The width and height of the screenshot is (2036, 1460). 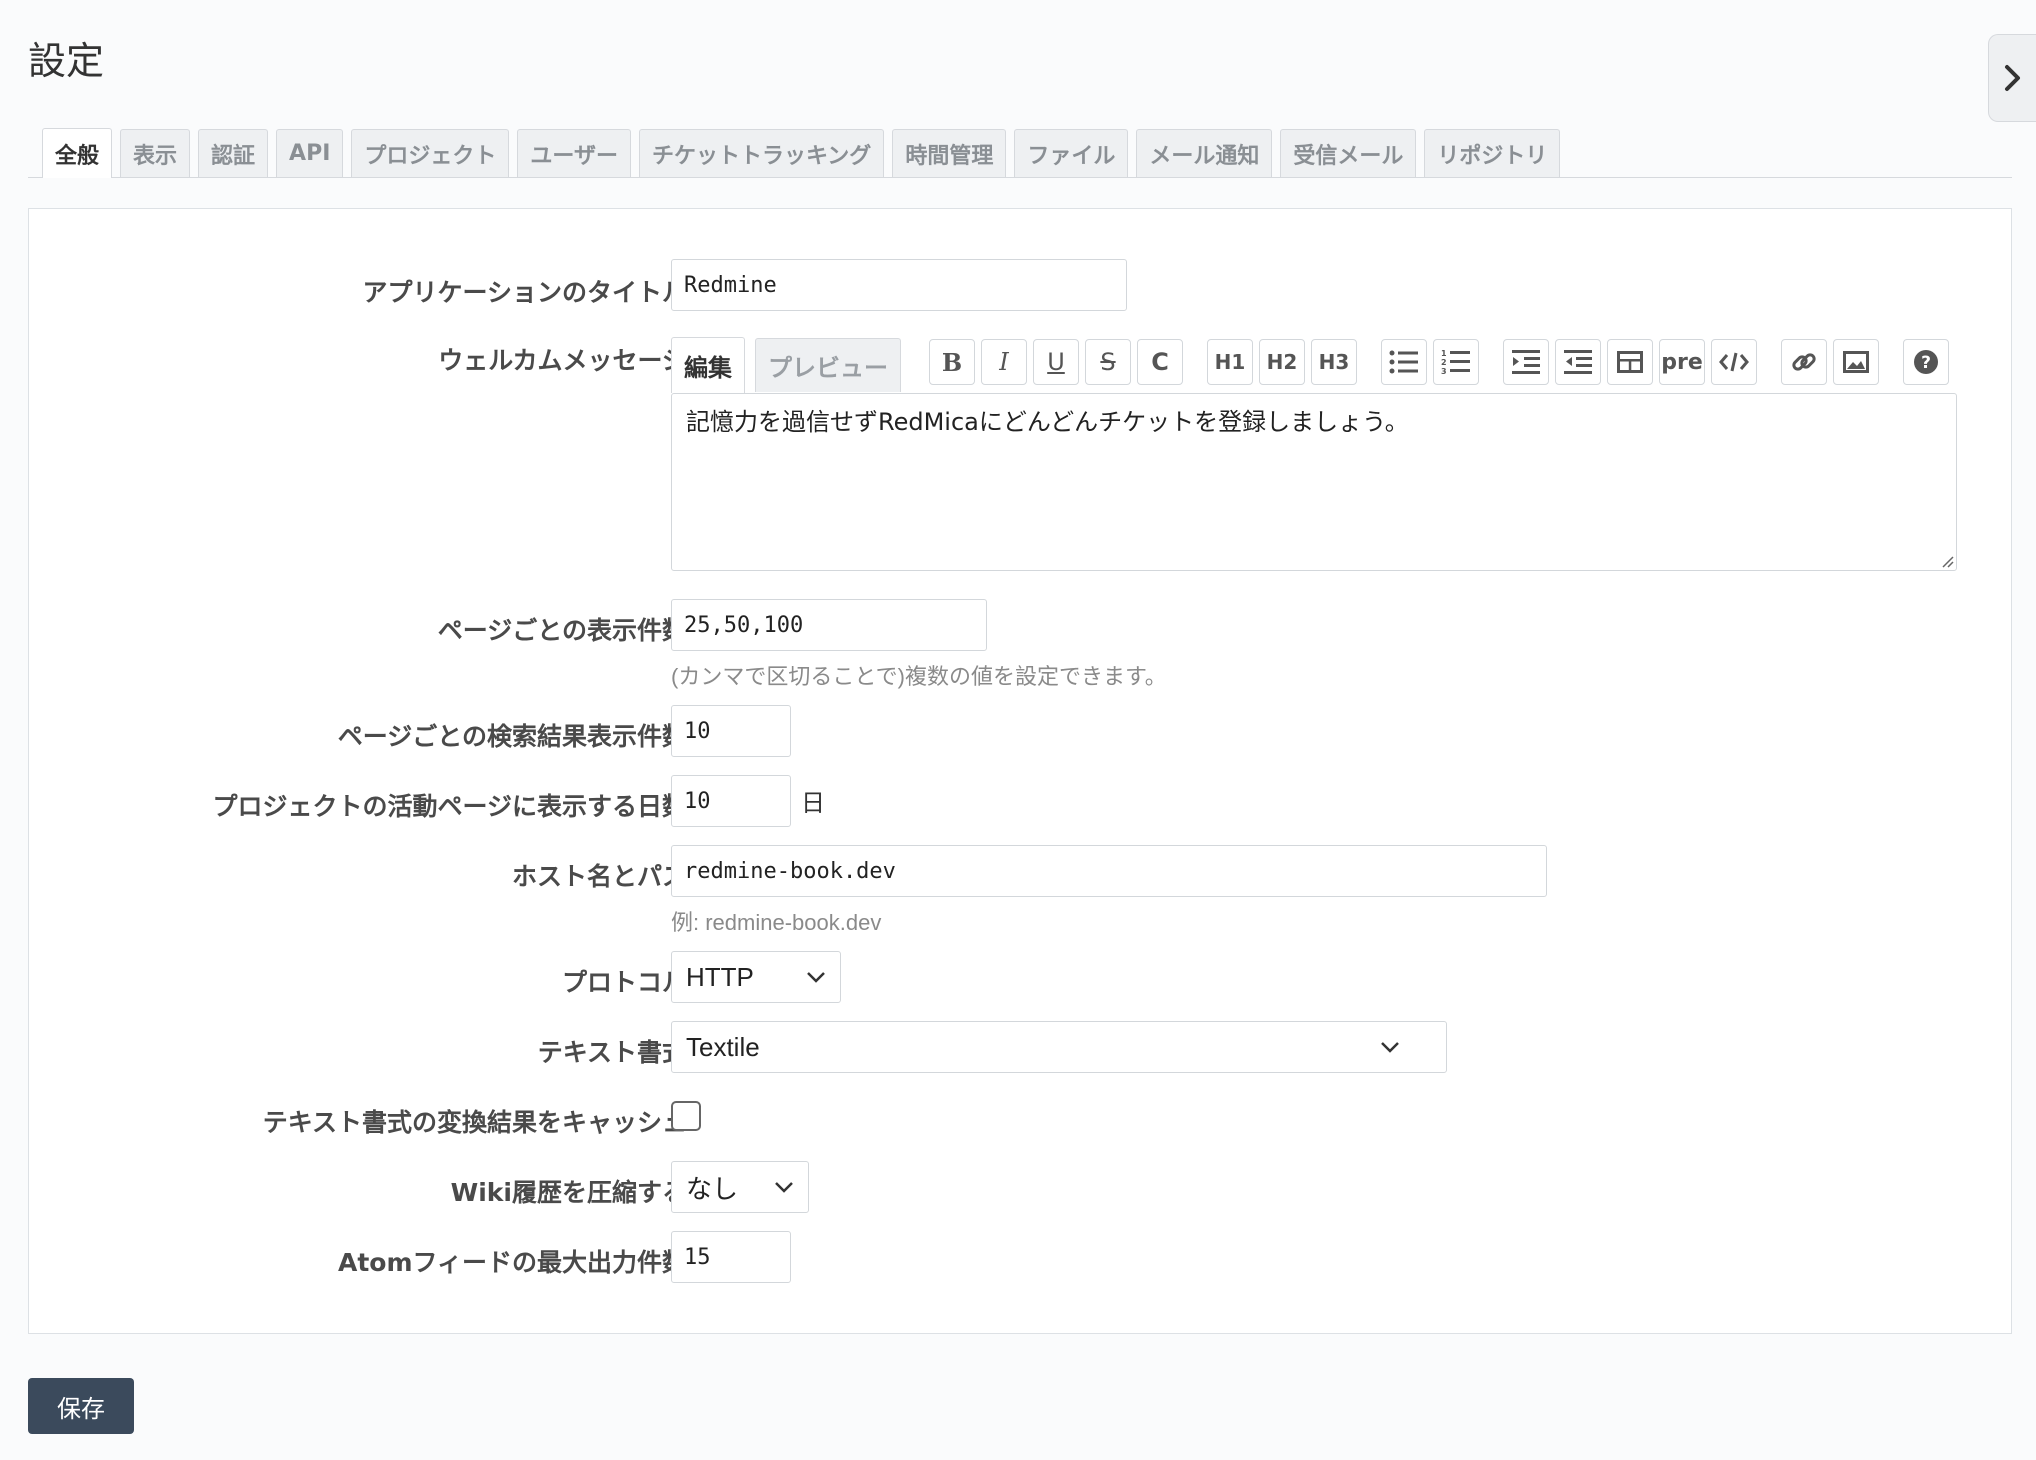 I want to click on save-button: 保存, so click(x=81, y=1406).